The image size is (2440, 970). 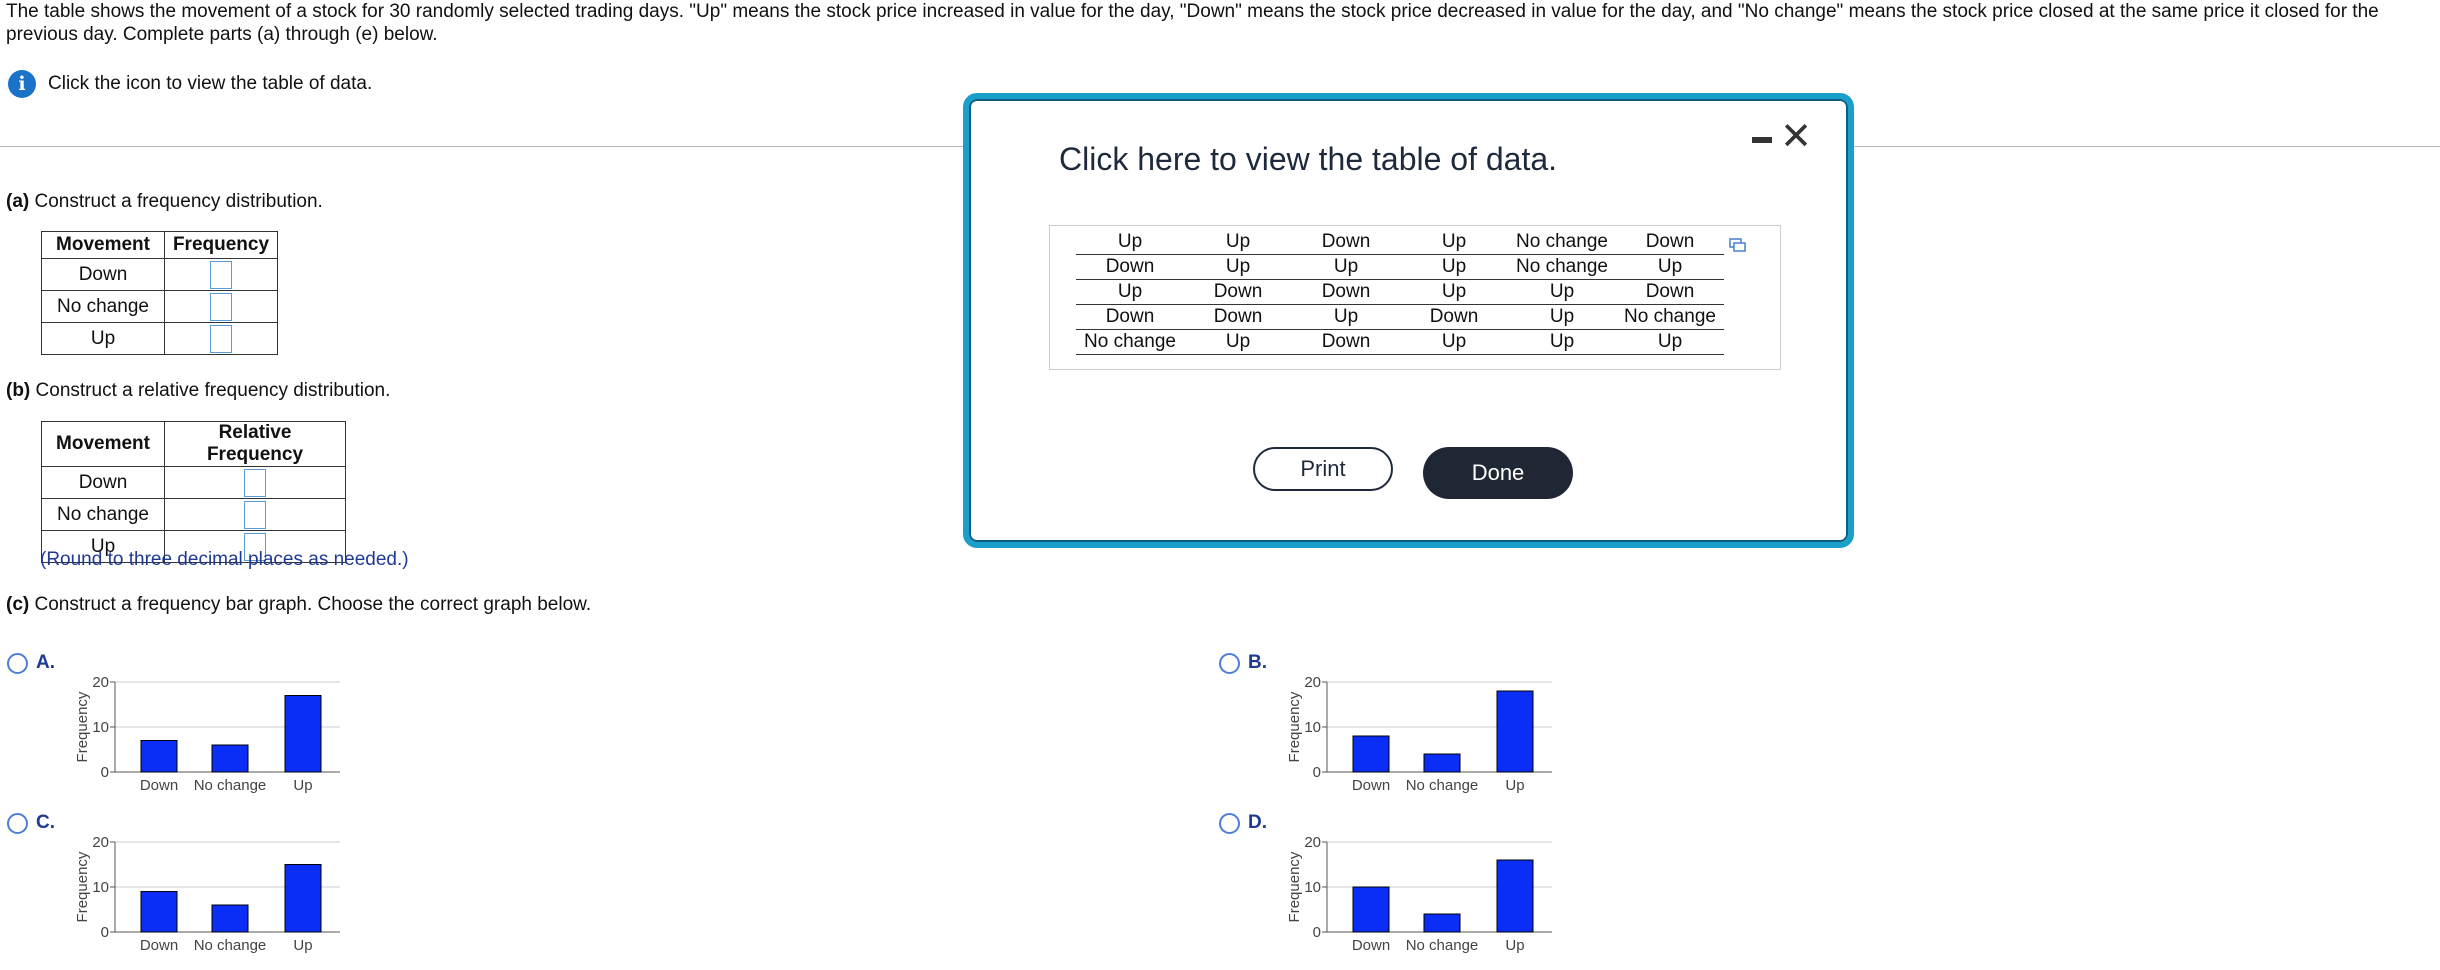 What do you see at coordinates (45, 662) in the screenshot?
I see `choice-a-label: A.` at bounding box center [45, 662].